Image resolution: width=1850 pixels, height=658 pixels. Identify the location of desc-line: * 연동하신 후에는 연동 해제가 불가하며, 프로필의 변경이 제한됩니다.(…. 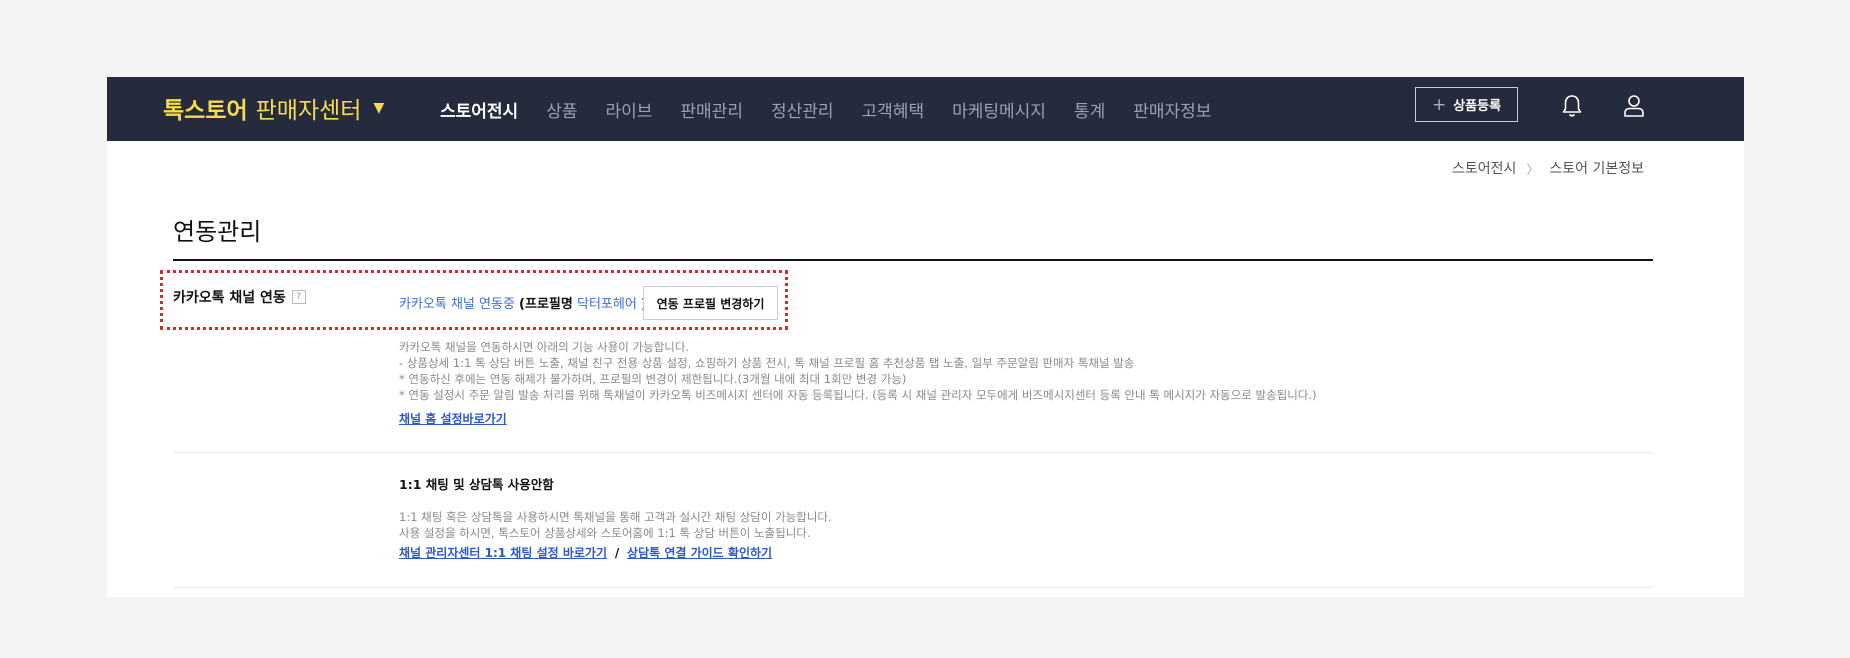
(653, 379).